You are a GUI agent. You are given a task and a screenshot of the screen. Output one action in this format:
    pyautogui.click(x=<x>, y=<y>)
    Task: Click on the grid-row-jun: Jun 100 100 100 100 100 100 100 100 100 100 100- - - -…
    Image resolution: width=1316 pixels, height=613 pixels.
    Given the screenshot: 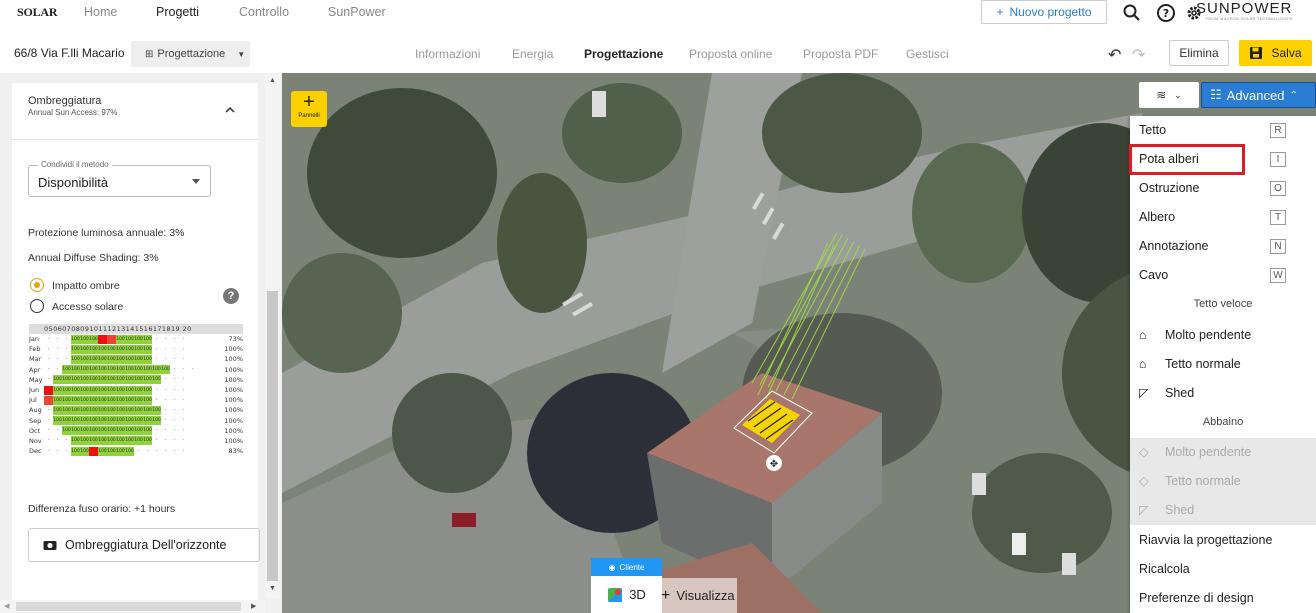 What is the action you would take?
    pyautogui.click(x=136, y=390)
    